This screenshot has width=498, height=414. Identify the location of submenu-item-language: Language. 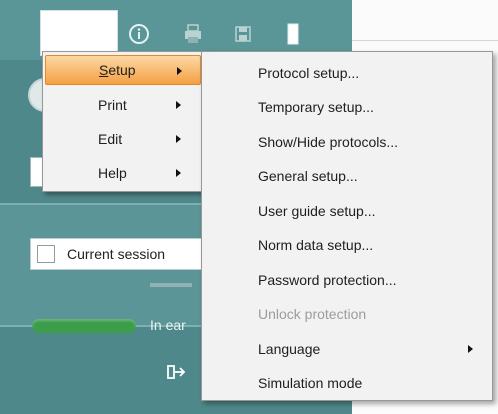
(347, 349).